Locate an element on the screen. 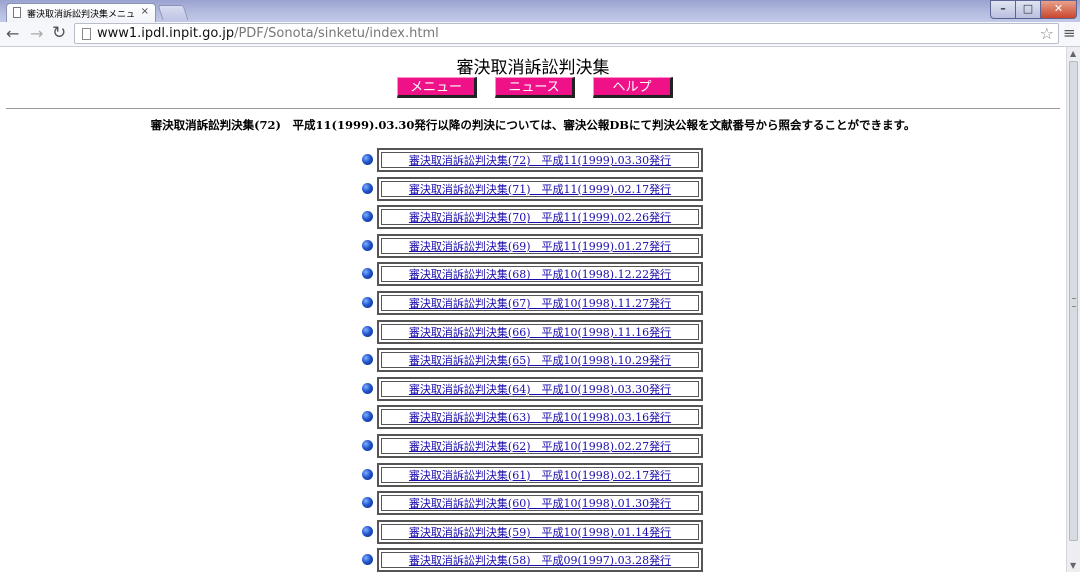 This screenshot has height=572, width=1080. document-link-box: 審決取消訴訟判決集(63) 平成10(1998).03.16発行 is located at coordinates (540, 417).